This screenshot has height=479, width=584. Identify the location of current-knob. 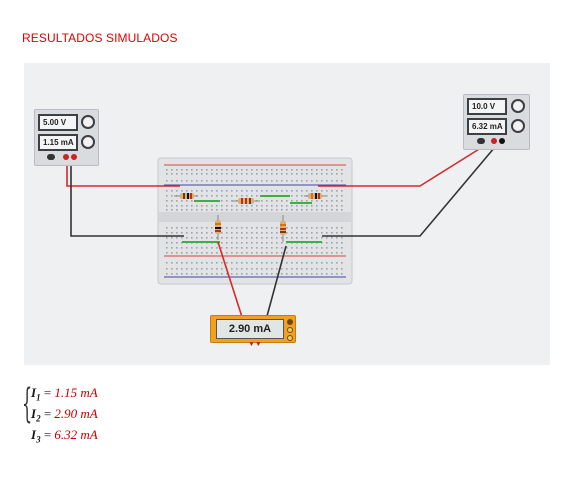
(518, 126).